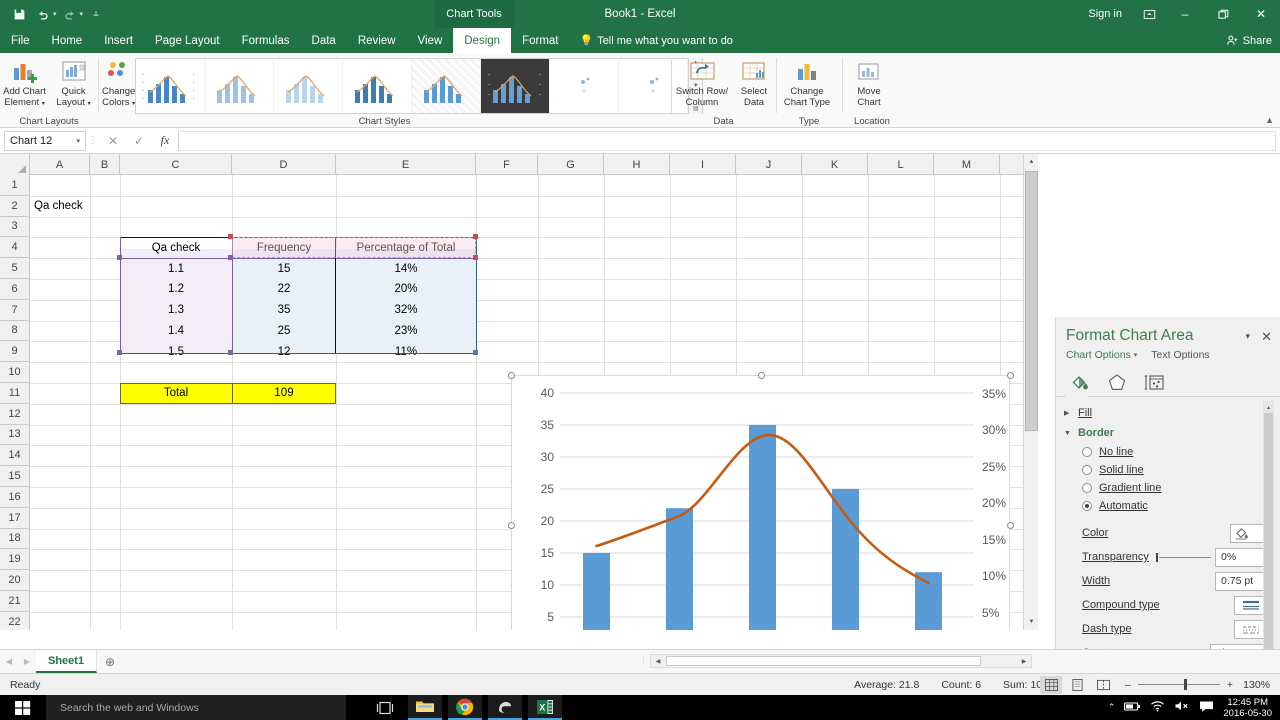 Image resolution: width=1280 pixels, height=720 pixels. What do you see at coordinates (1105, 14) in the screenshot?
I see `sign-in-button: Sign in` at bounding box center [1105, 14].